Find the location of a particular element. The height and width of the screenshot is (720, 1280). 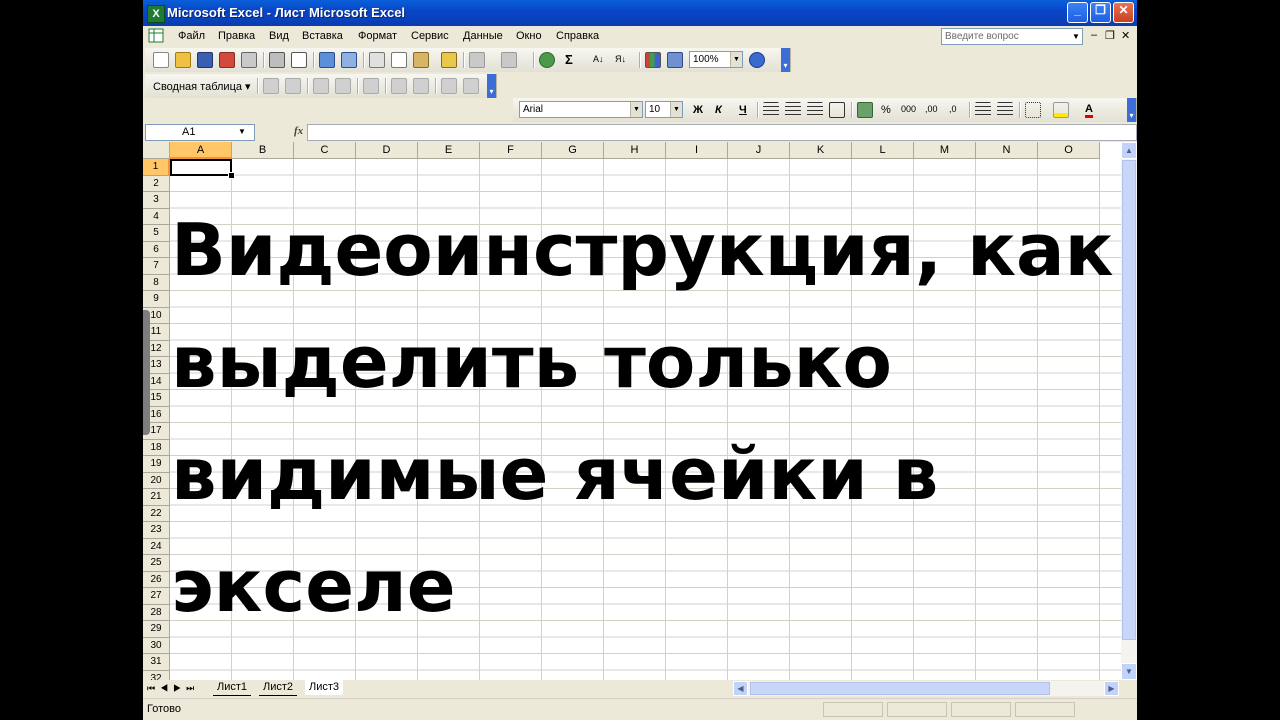

spelling-icon is located at coordinates (327, 60).